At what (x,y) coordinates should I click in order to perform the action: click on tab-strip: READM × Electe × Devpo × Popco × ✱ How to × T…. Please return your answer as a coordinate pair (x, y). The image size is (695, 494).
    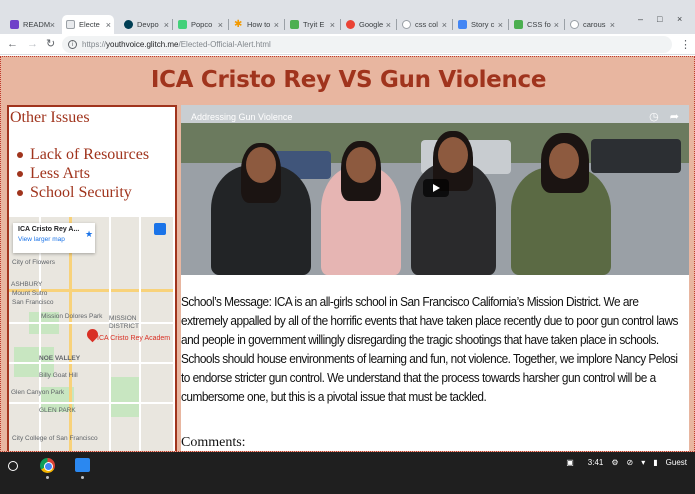
    Looking at the image, I should click on (347, 17).